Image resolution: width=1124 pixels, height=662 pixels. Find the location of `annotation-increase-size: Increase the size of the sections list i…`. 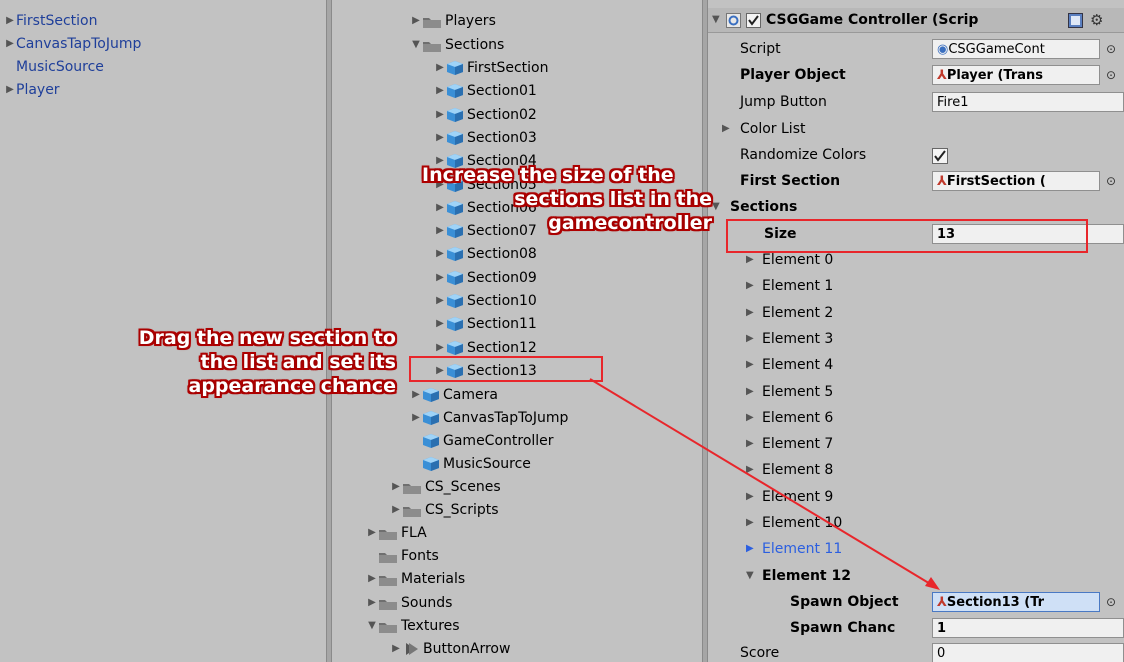

annotation-increase-size: Increase the size of the sections list i… is located at coordinates (567, 199).